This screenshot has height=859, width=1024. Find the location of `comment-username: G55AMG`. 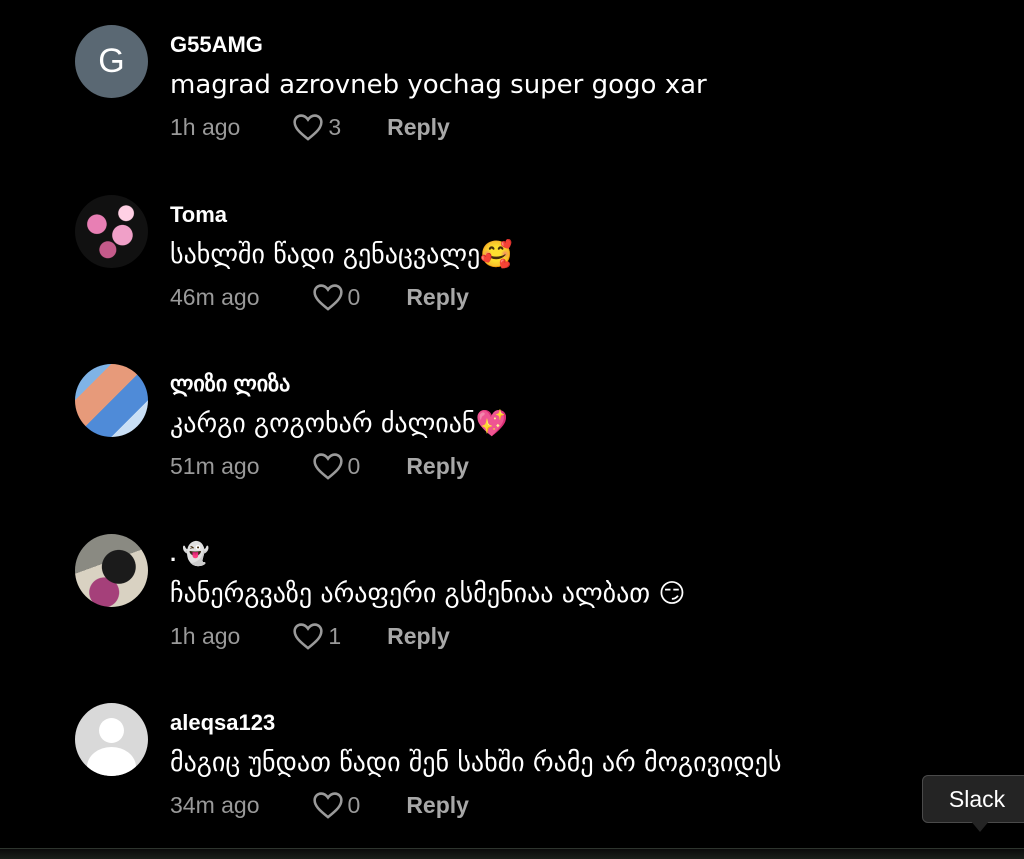

comment-username: G55AMG is located at coordinates (216, 45).